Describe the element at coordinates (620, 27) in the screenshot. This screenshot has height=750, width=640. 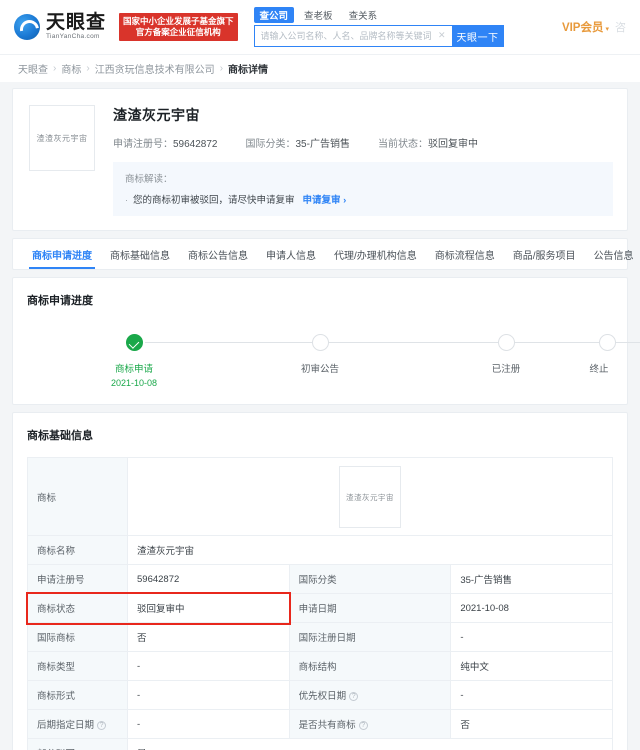
I see `header-extra-item: 咨` at that location.